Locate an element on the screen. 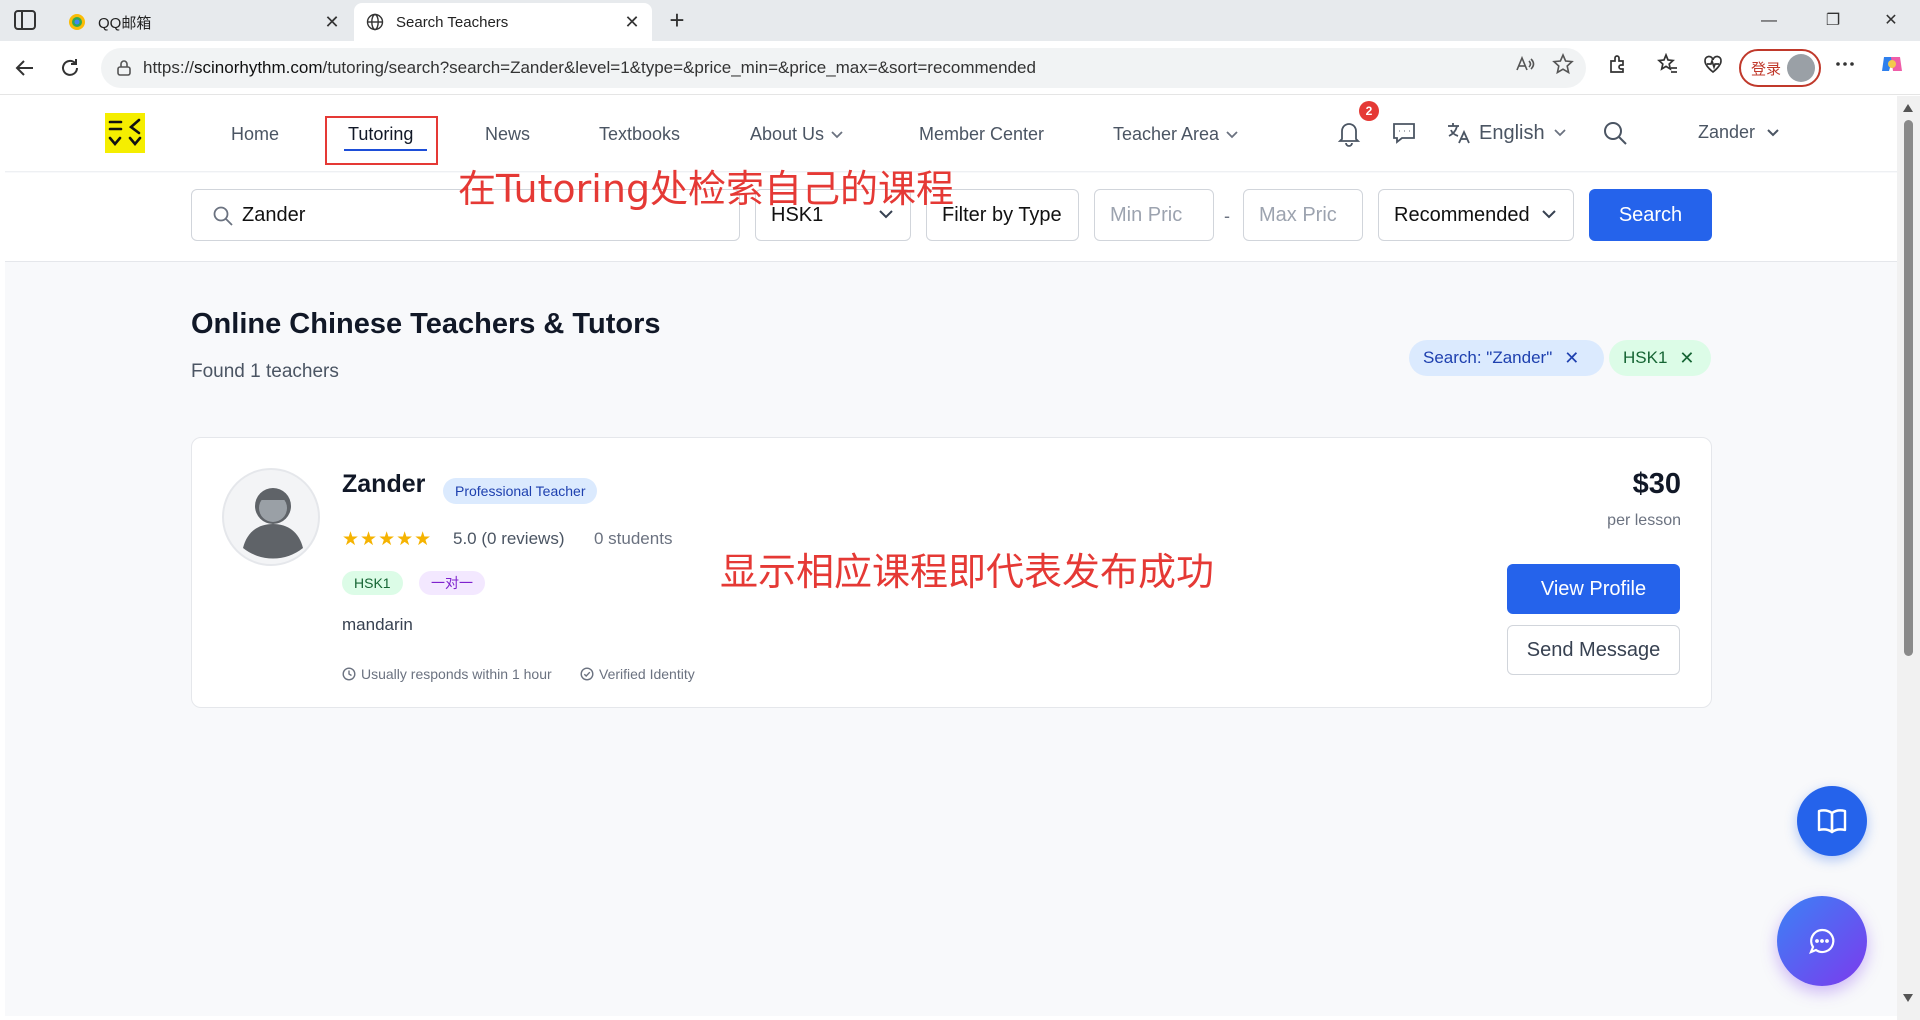  filter-chip-search: Search: "Zander" ✕ is located at coordinates (1506, 358).